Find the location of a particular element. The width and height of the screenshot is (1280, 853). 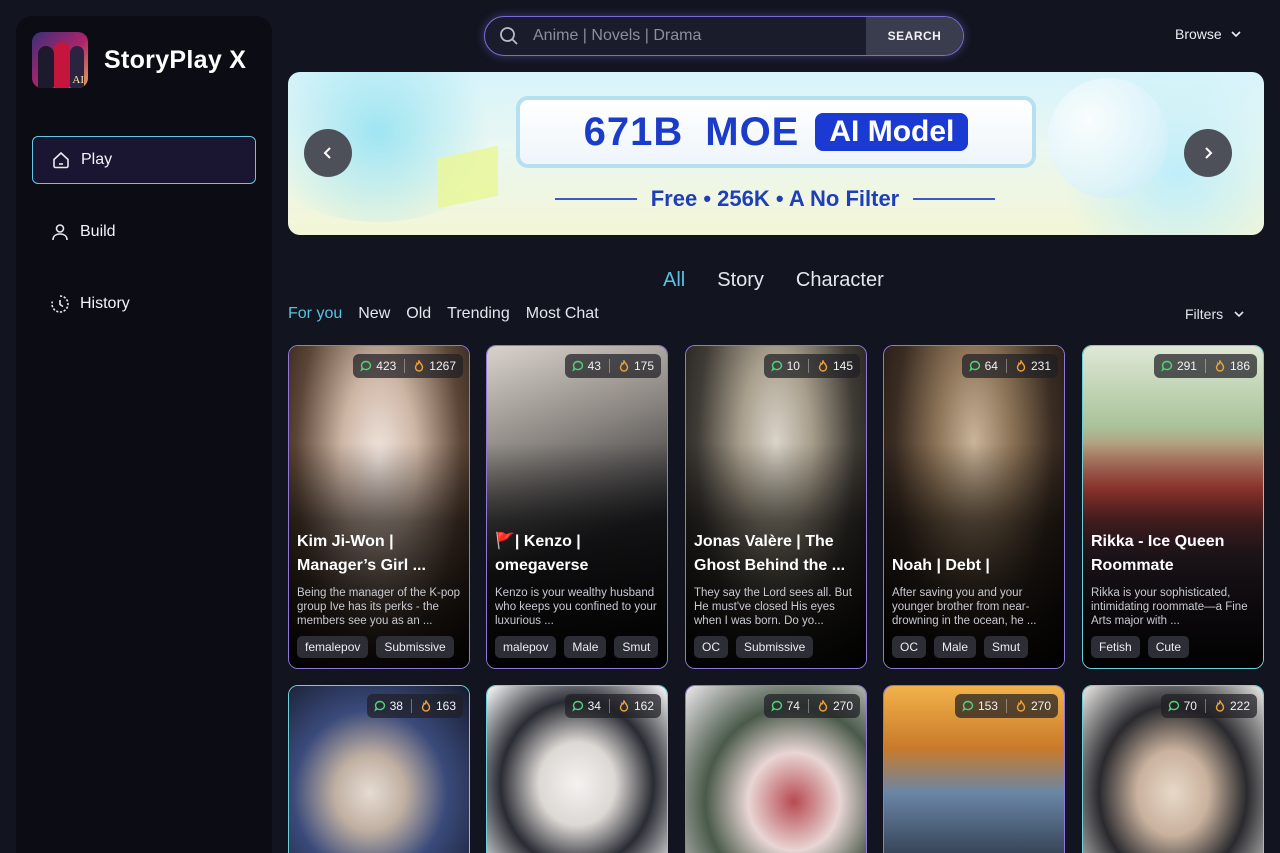

card-title: Rikka - Ice Queen Roommate is located at coordinates (1158, 553).